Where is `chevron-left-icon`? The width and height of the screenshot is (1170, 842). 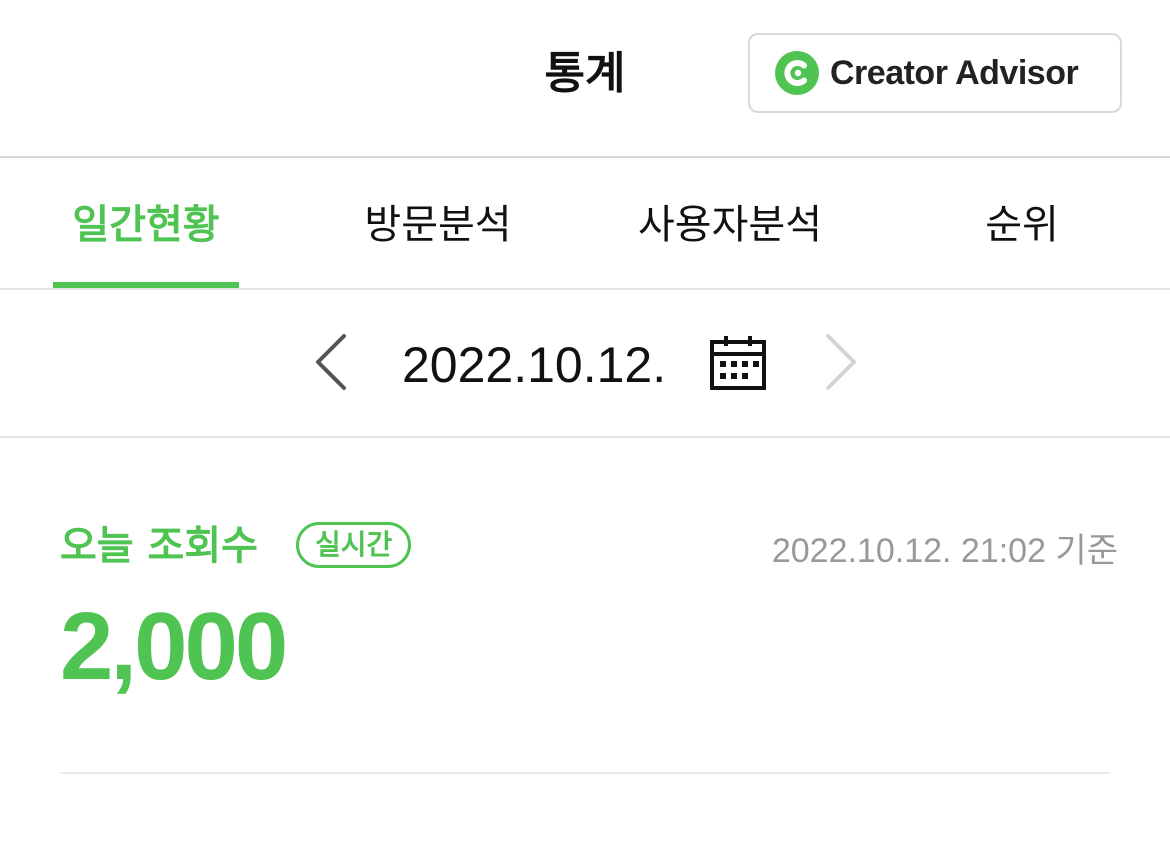 chevron-left-icon is located at coordinates (330, 362).